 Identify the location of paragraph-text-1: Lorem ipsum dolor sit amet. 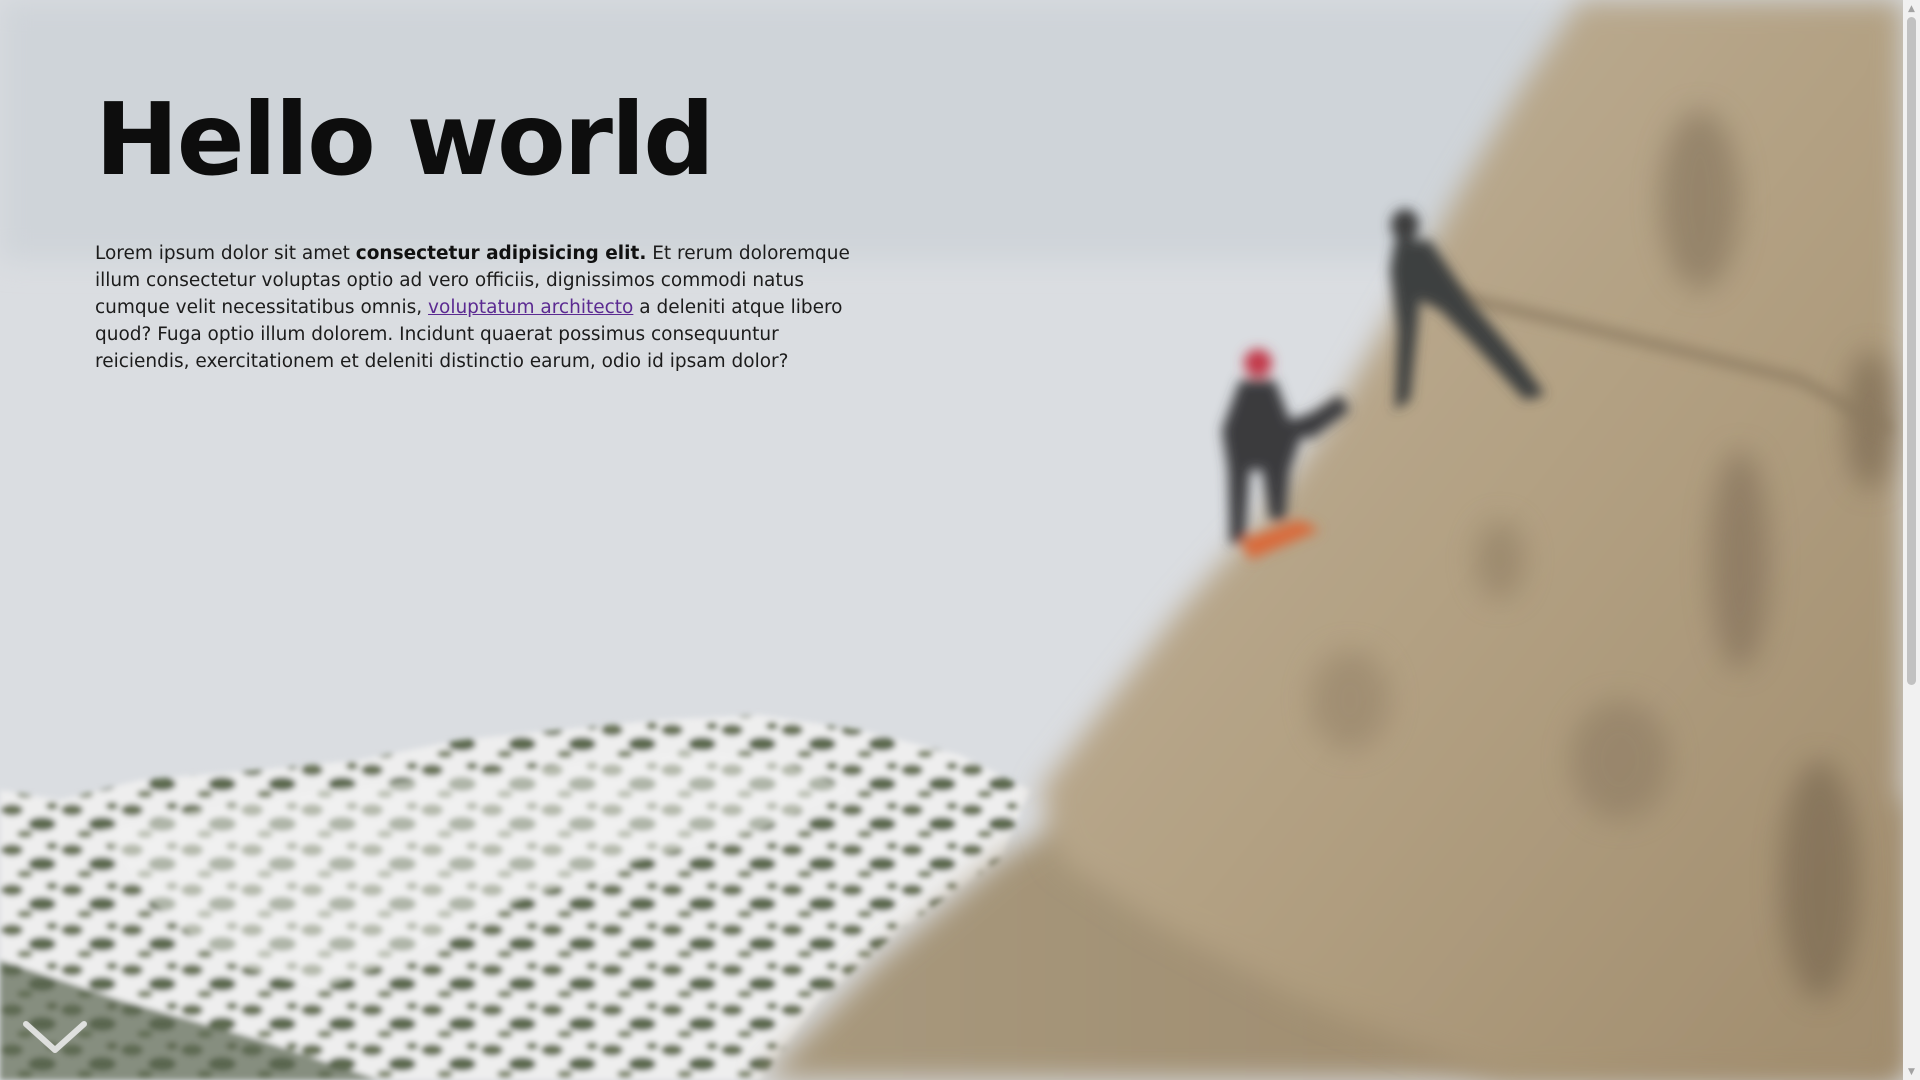
(225, 253).